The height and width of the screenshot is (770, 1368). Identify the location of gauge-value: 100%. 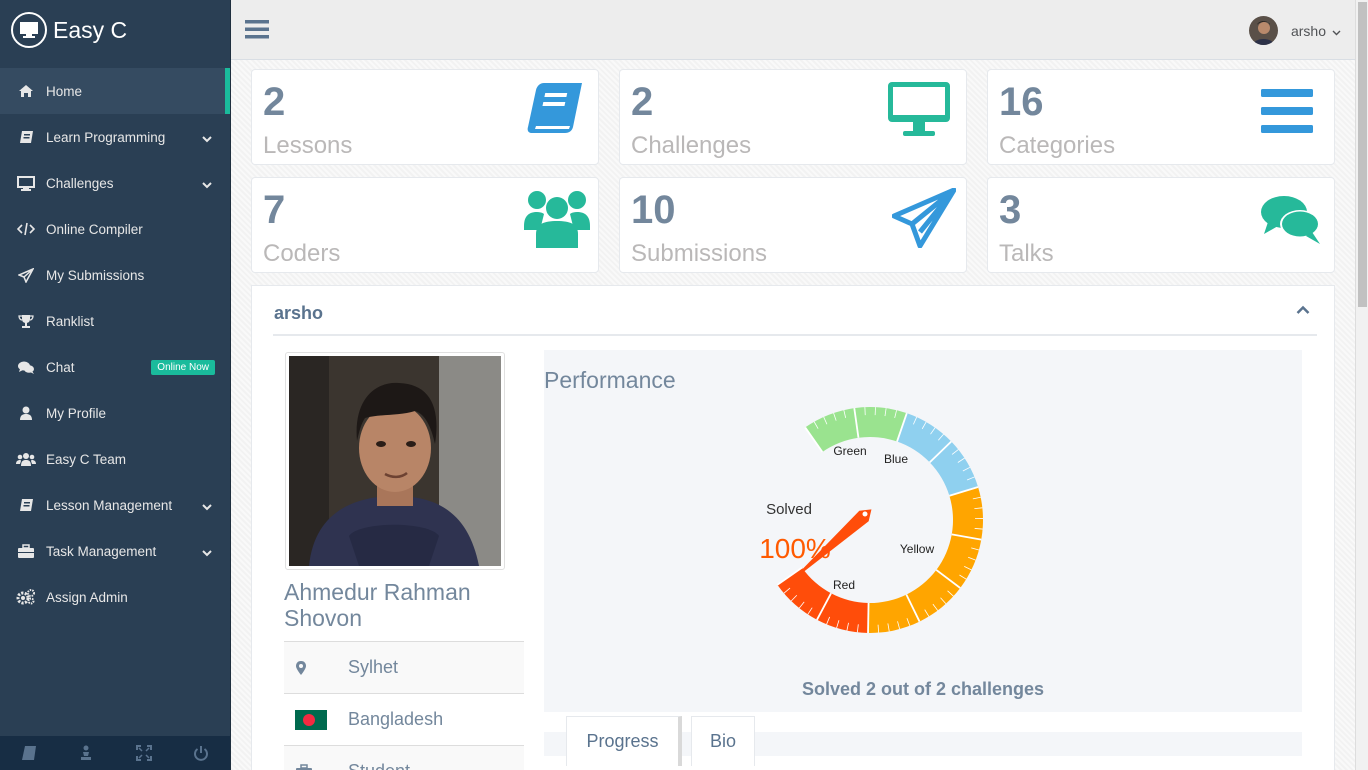
(795, 548).